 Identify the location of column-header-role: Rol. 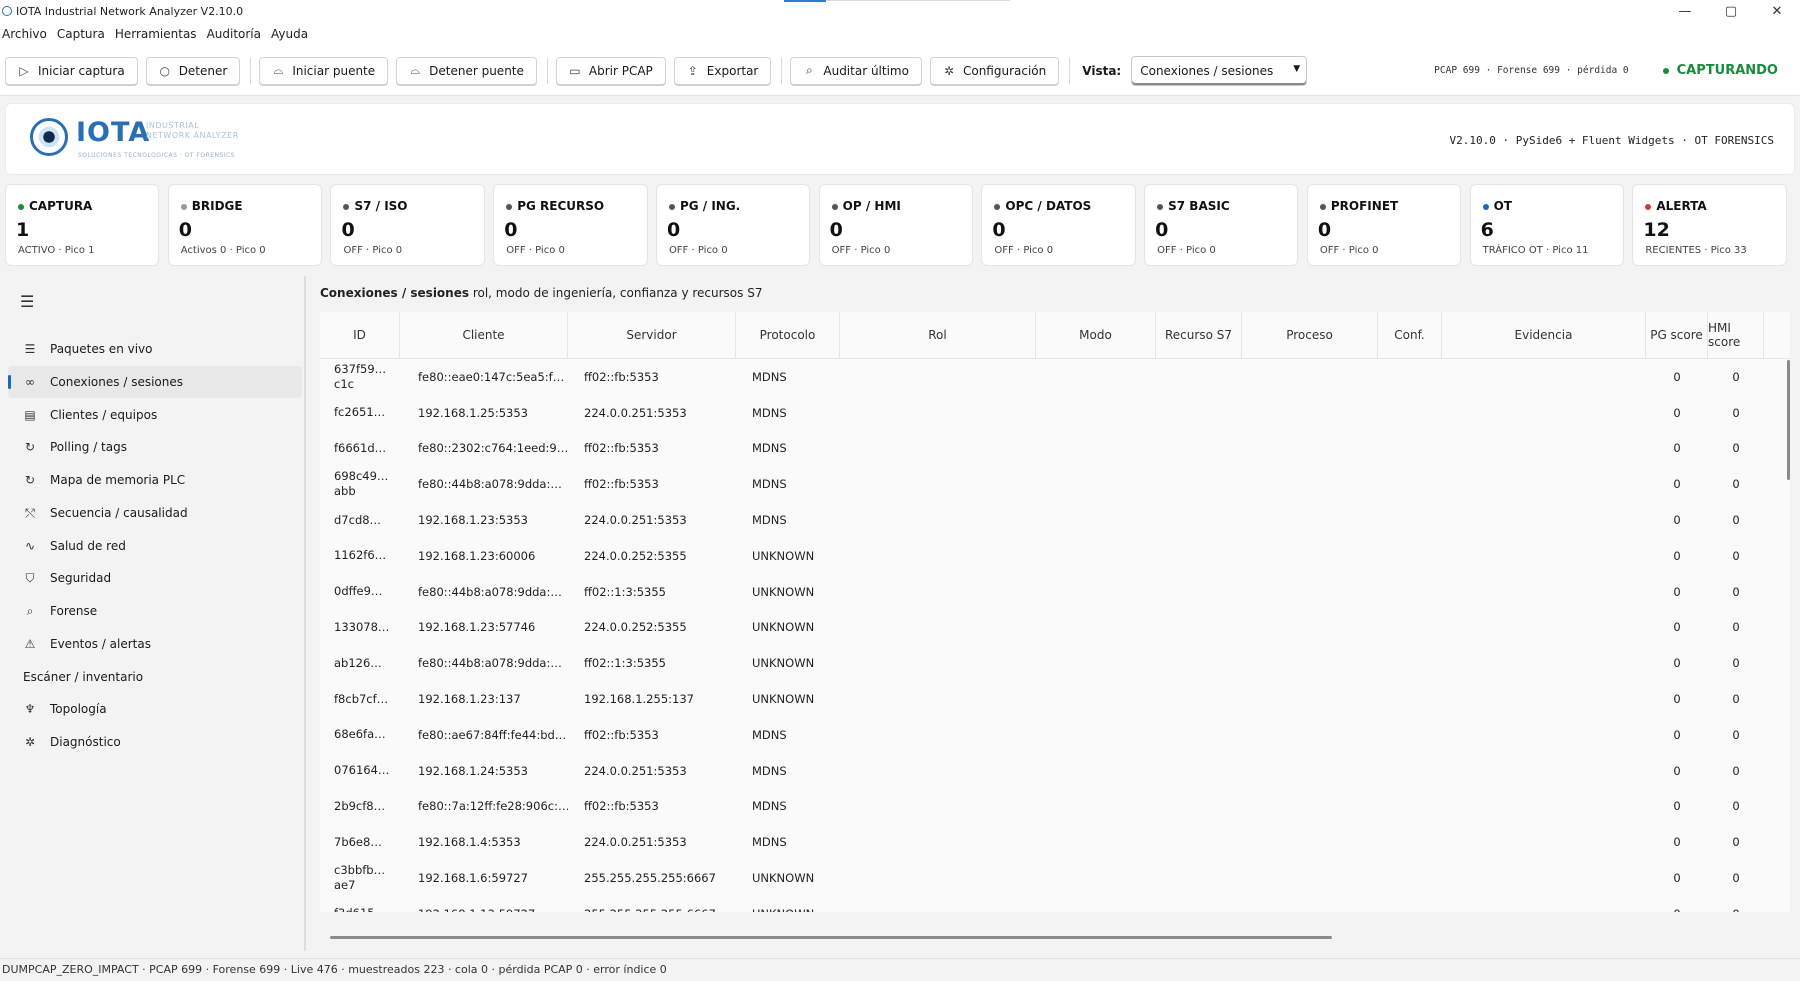
(938, 335).